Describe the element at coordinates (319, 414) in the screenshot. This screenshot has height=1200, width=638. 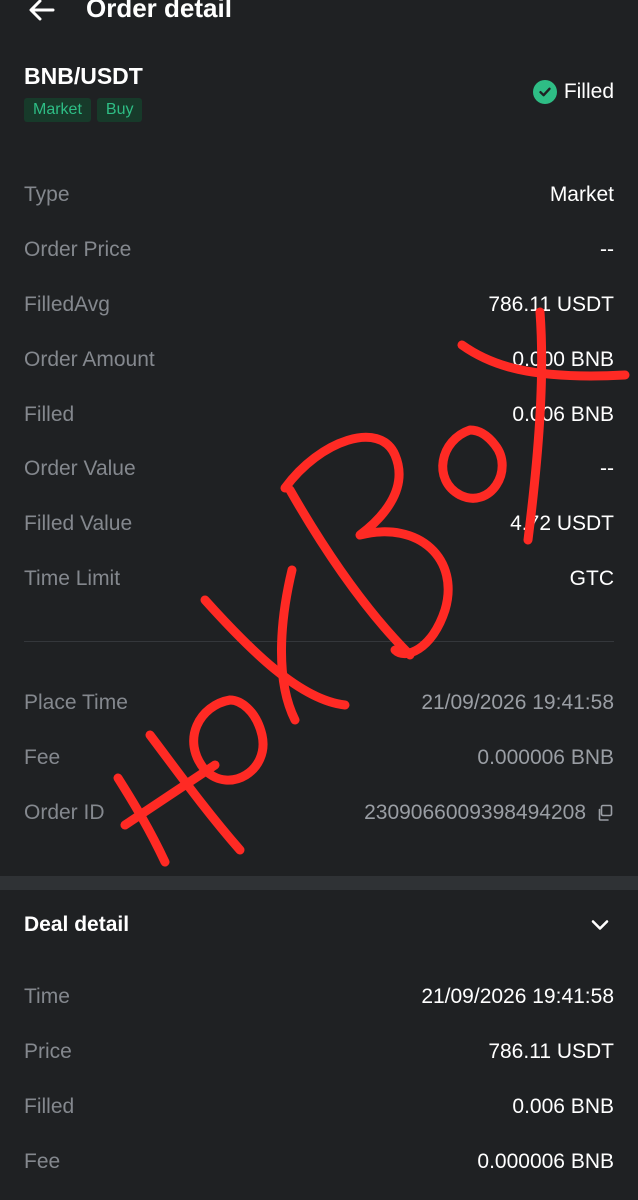
I see `detail-row-filled: Filled 0.006 BNB` at that location.